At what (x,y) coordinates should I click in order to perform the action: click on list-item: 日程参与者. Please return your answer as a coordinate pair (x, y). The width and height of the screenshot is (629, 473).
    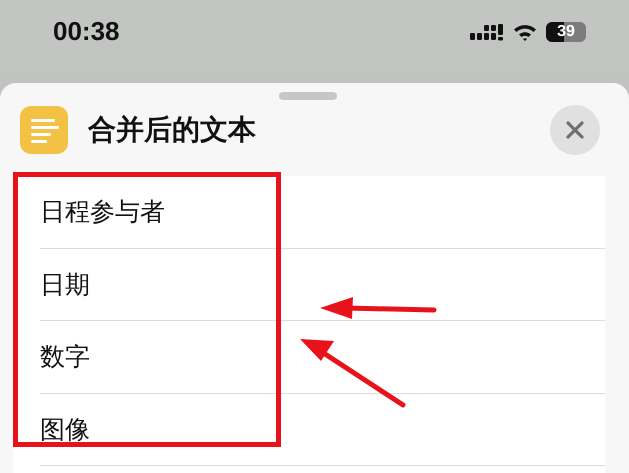
    Looking at the image, I should click on (322, 212).